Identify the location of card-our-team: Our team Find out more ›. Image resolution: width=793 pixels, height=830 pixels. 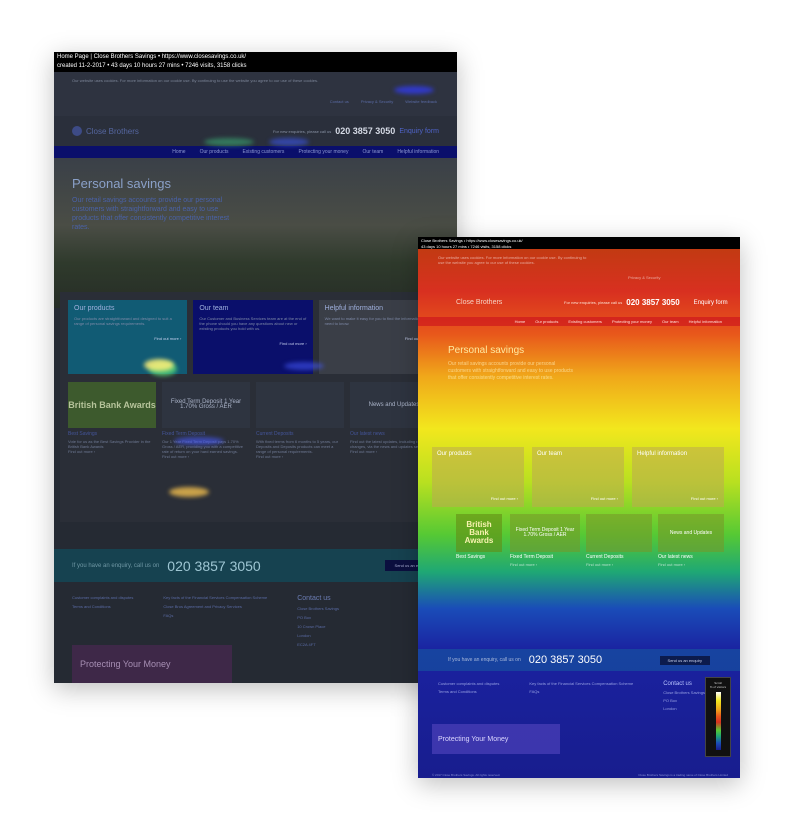
(578, 477).